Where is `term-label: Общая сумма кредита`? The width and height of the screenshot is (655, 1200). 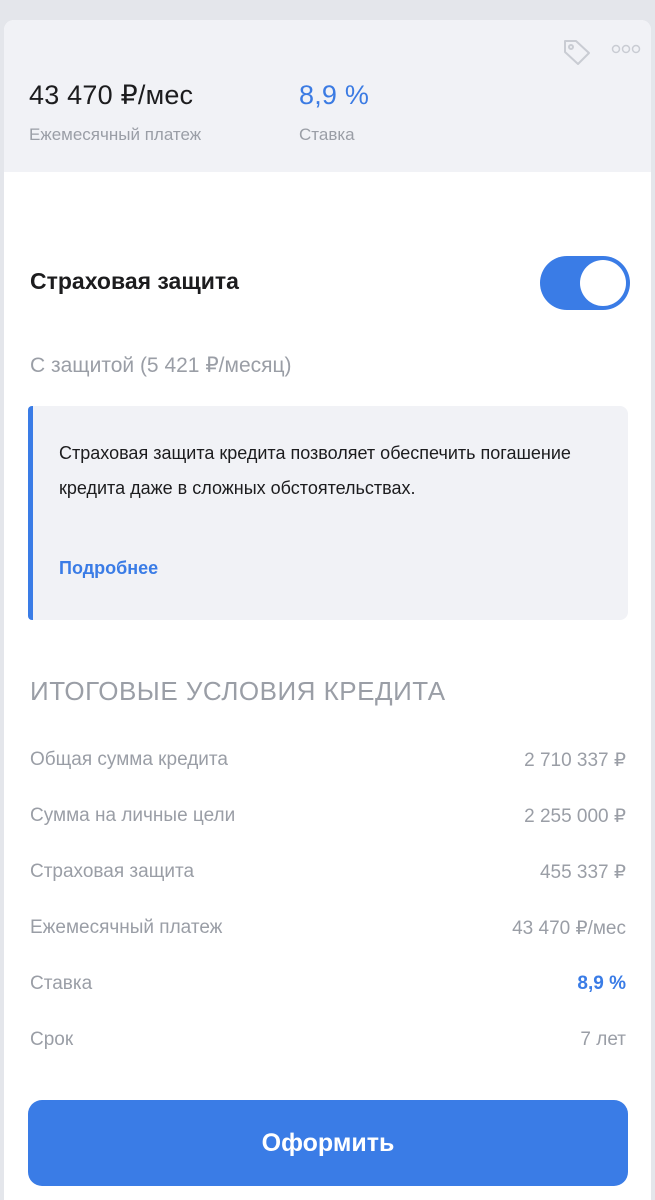 term-label: Общая сумма кредита is located at coordinates (129, 759).